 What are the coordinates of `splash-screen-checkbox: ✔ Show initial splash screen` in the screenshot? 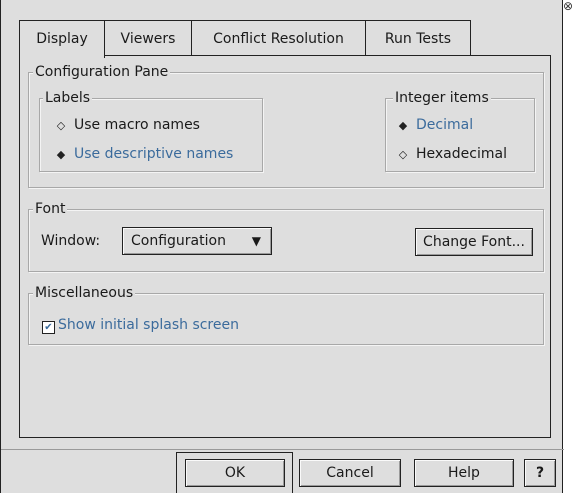 It's located at (140, 325).